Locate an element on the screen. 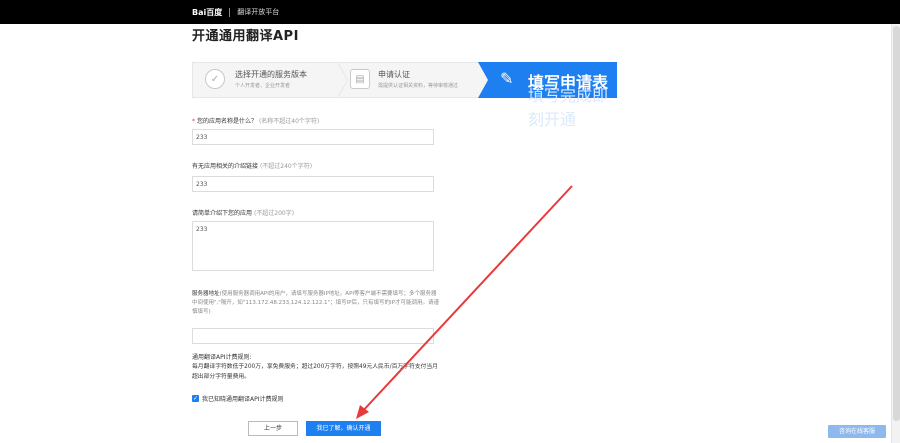 This screenshot has width=900, height=443. app-name-input: 233 is located at coordinates (313, 137).